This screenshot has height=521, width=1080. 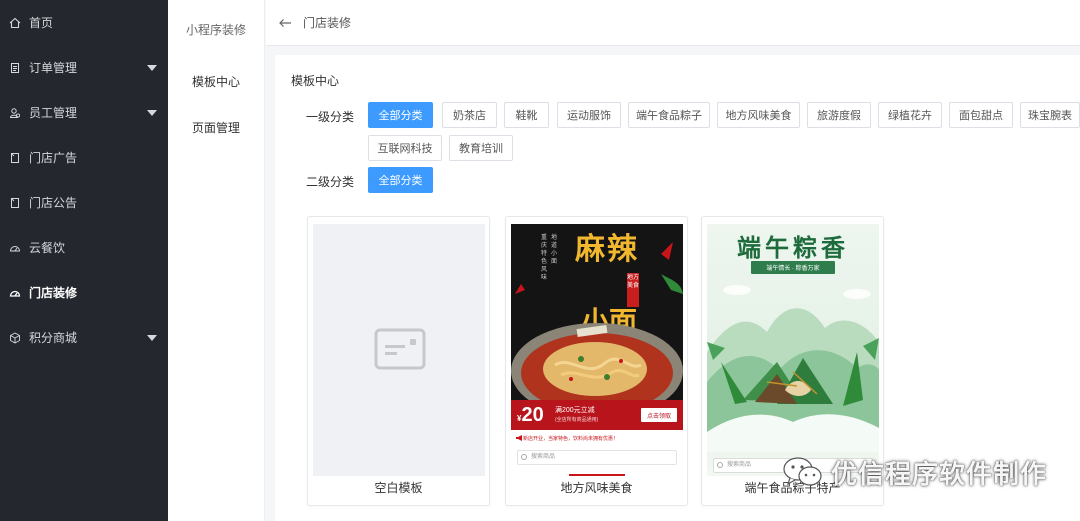 What do you see at coordinates (53, 338) in the screenshot?
I see `sidebar-item-label: 积分商城` at bounding box center [53, 338].